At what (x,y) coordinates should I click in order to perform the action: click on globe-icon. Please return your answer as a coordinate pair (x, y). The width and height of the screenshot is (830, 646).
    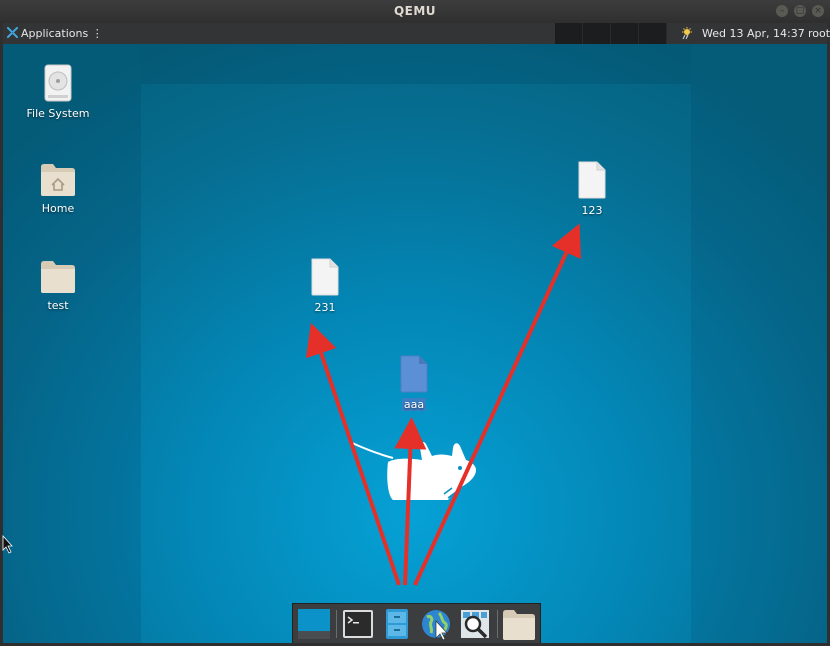
    Looking at the image, I should click on (436, 625).